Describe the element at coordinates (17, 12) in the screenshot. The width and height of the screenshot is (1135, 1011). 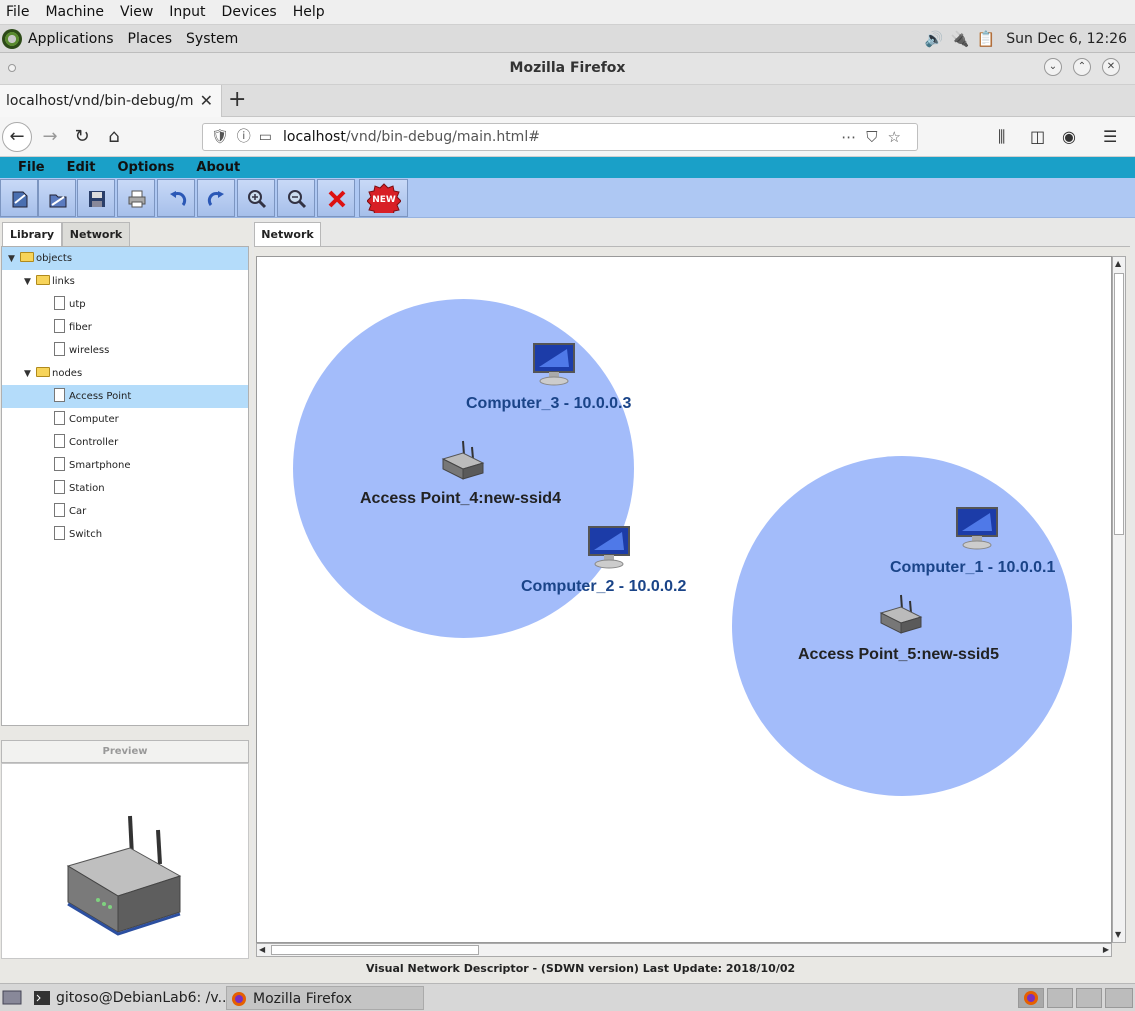
I see `vm-menu-file: File` at that location.